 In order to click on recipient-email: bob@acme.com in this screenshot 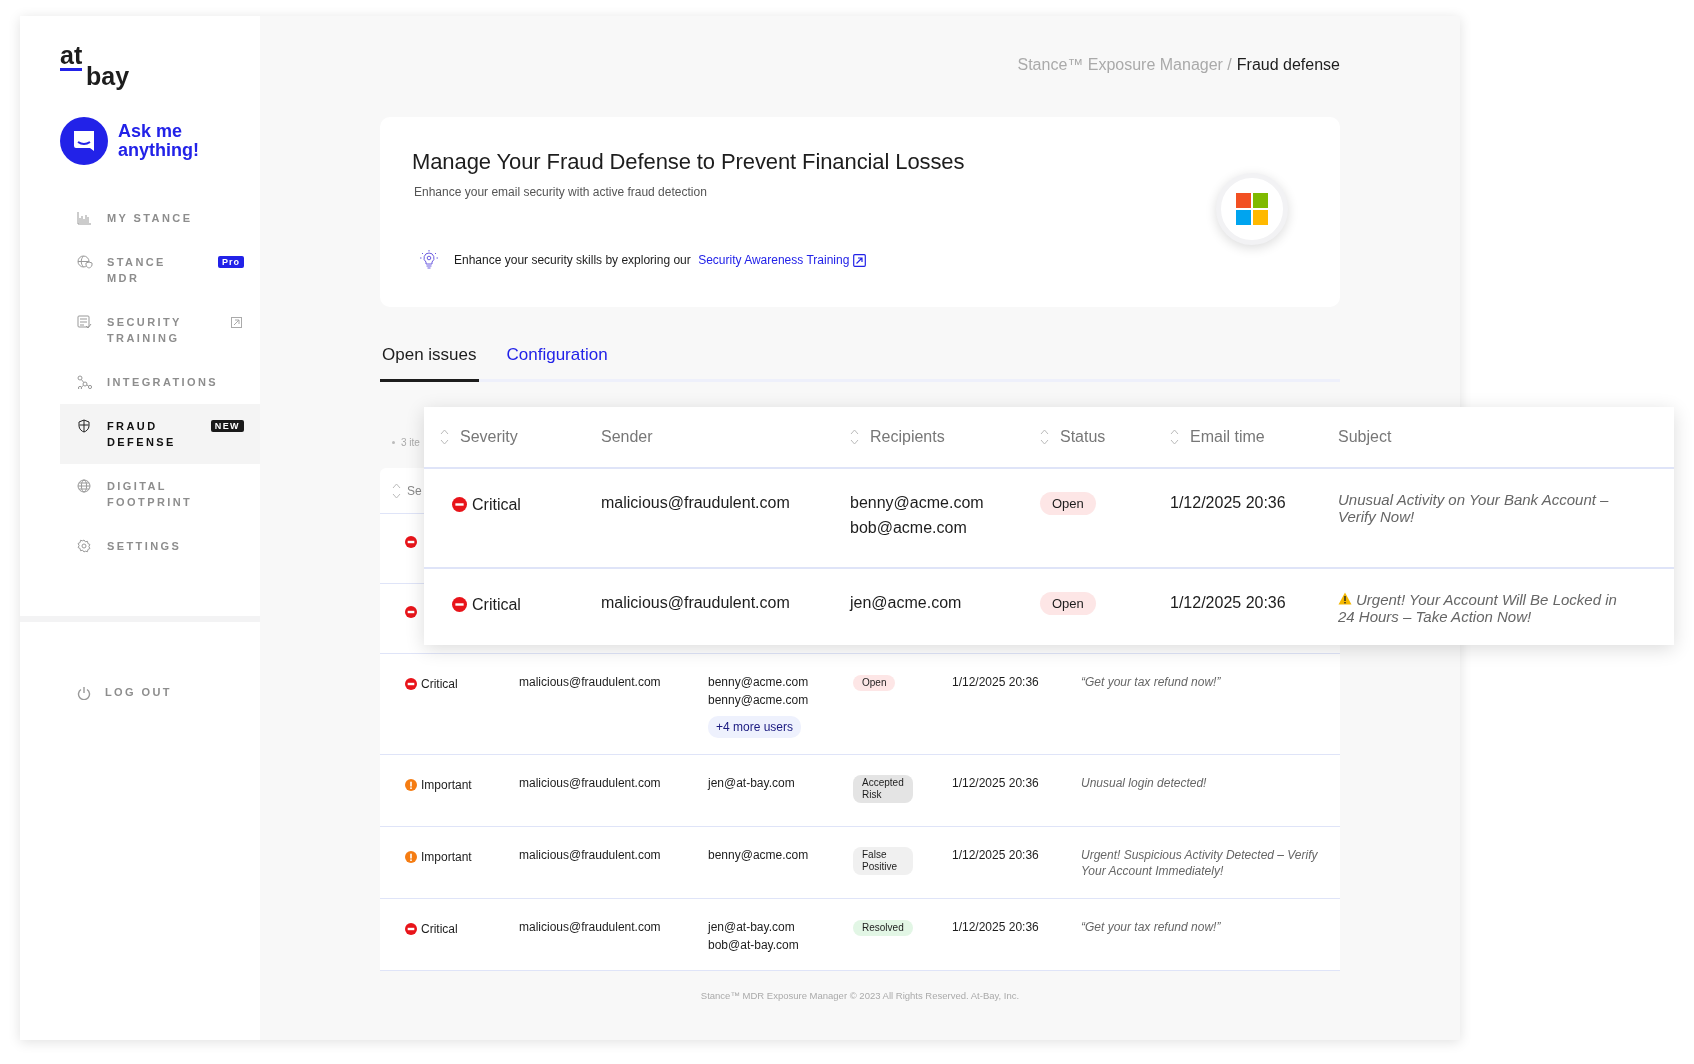, I will do `click(908, 528)`.